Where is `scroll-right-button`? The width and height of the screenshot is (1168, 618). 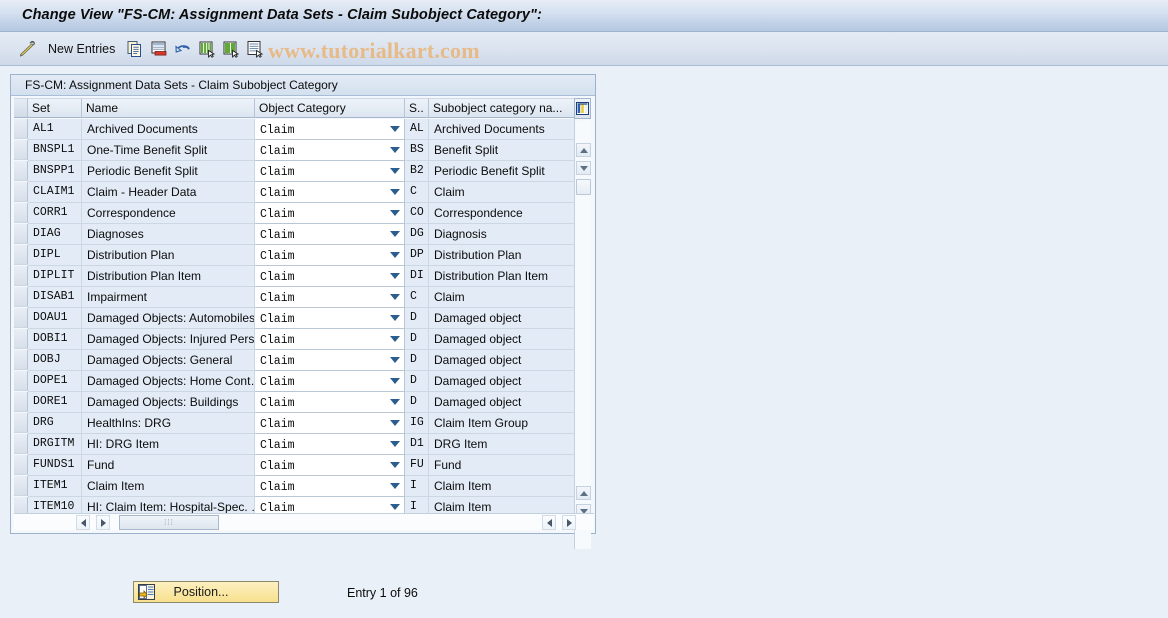
scroll-right-button is located at coordinates (103, 522).